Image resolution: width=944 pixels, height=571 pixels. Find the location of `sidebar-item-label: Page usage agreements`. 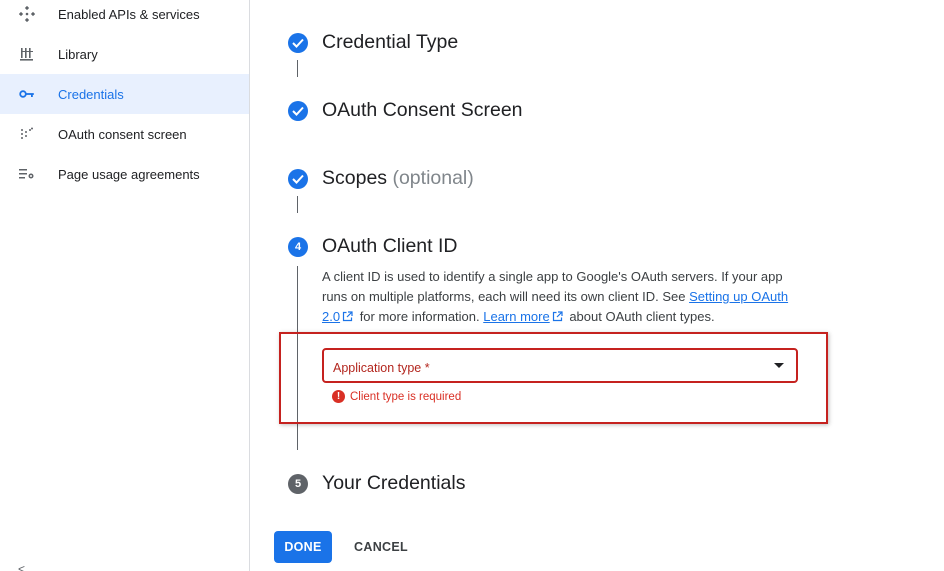

sidebar-item-label: Page usage agreements is located at coordinates (129, 174).